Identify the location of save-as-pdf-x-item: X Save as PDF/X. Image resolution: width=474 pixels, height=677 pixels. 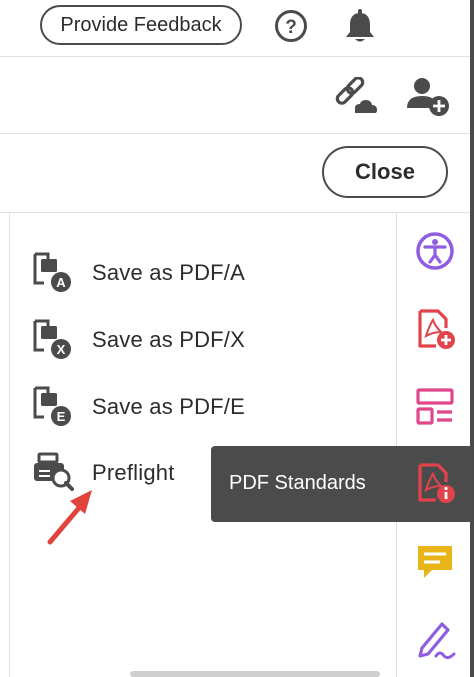
(190, 340).